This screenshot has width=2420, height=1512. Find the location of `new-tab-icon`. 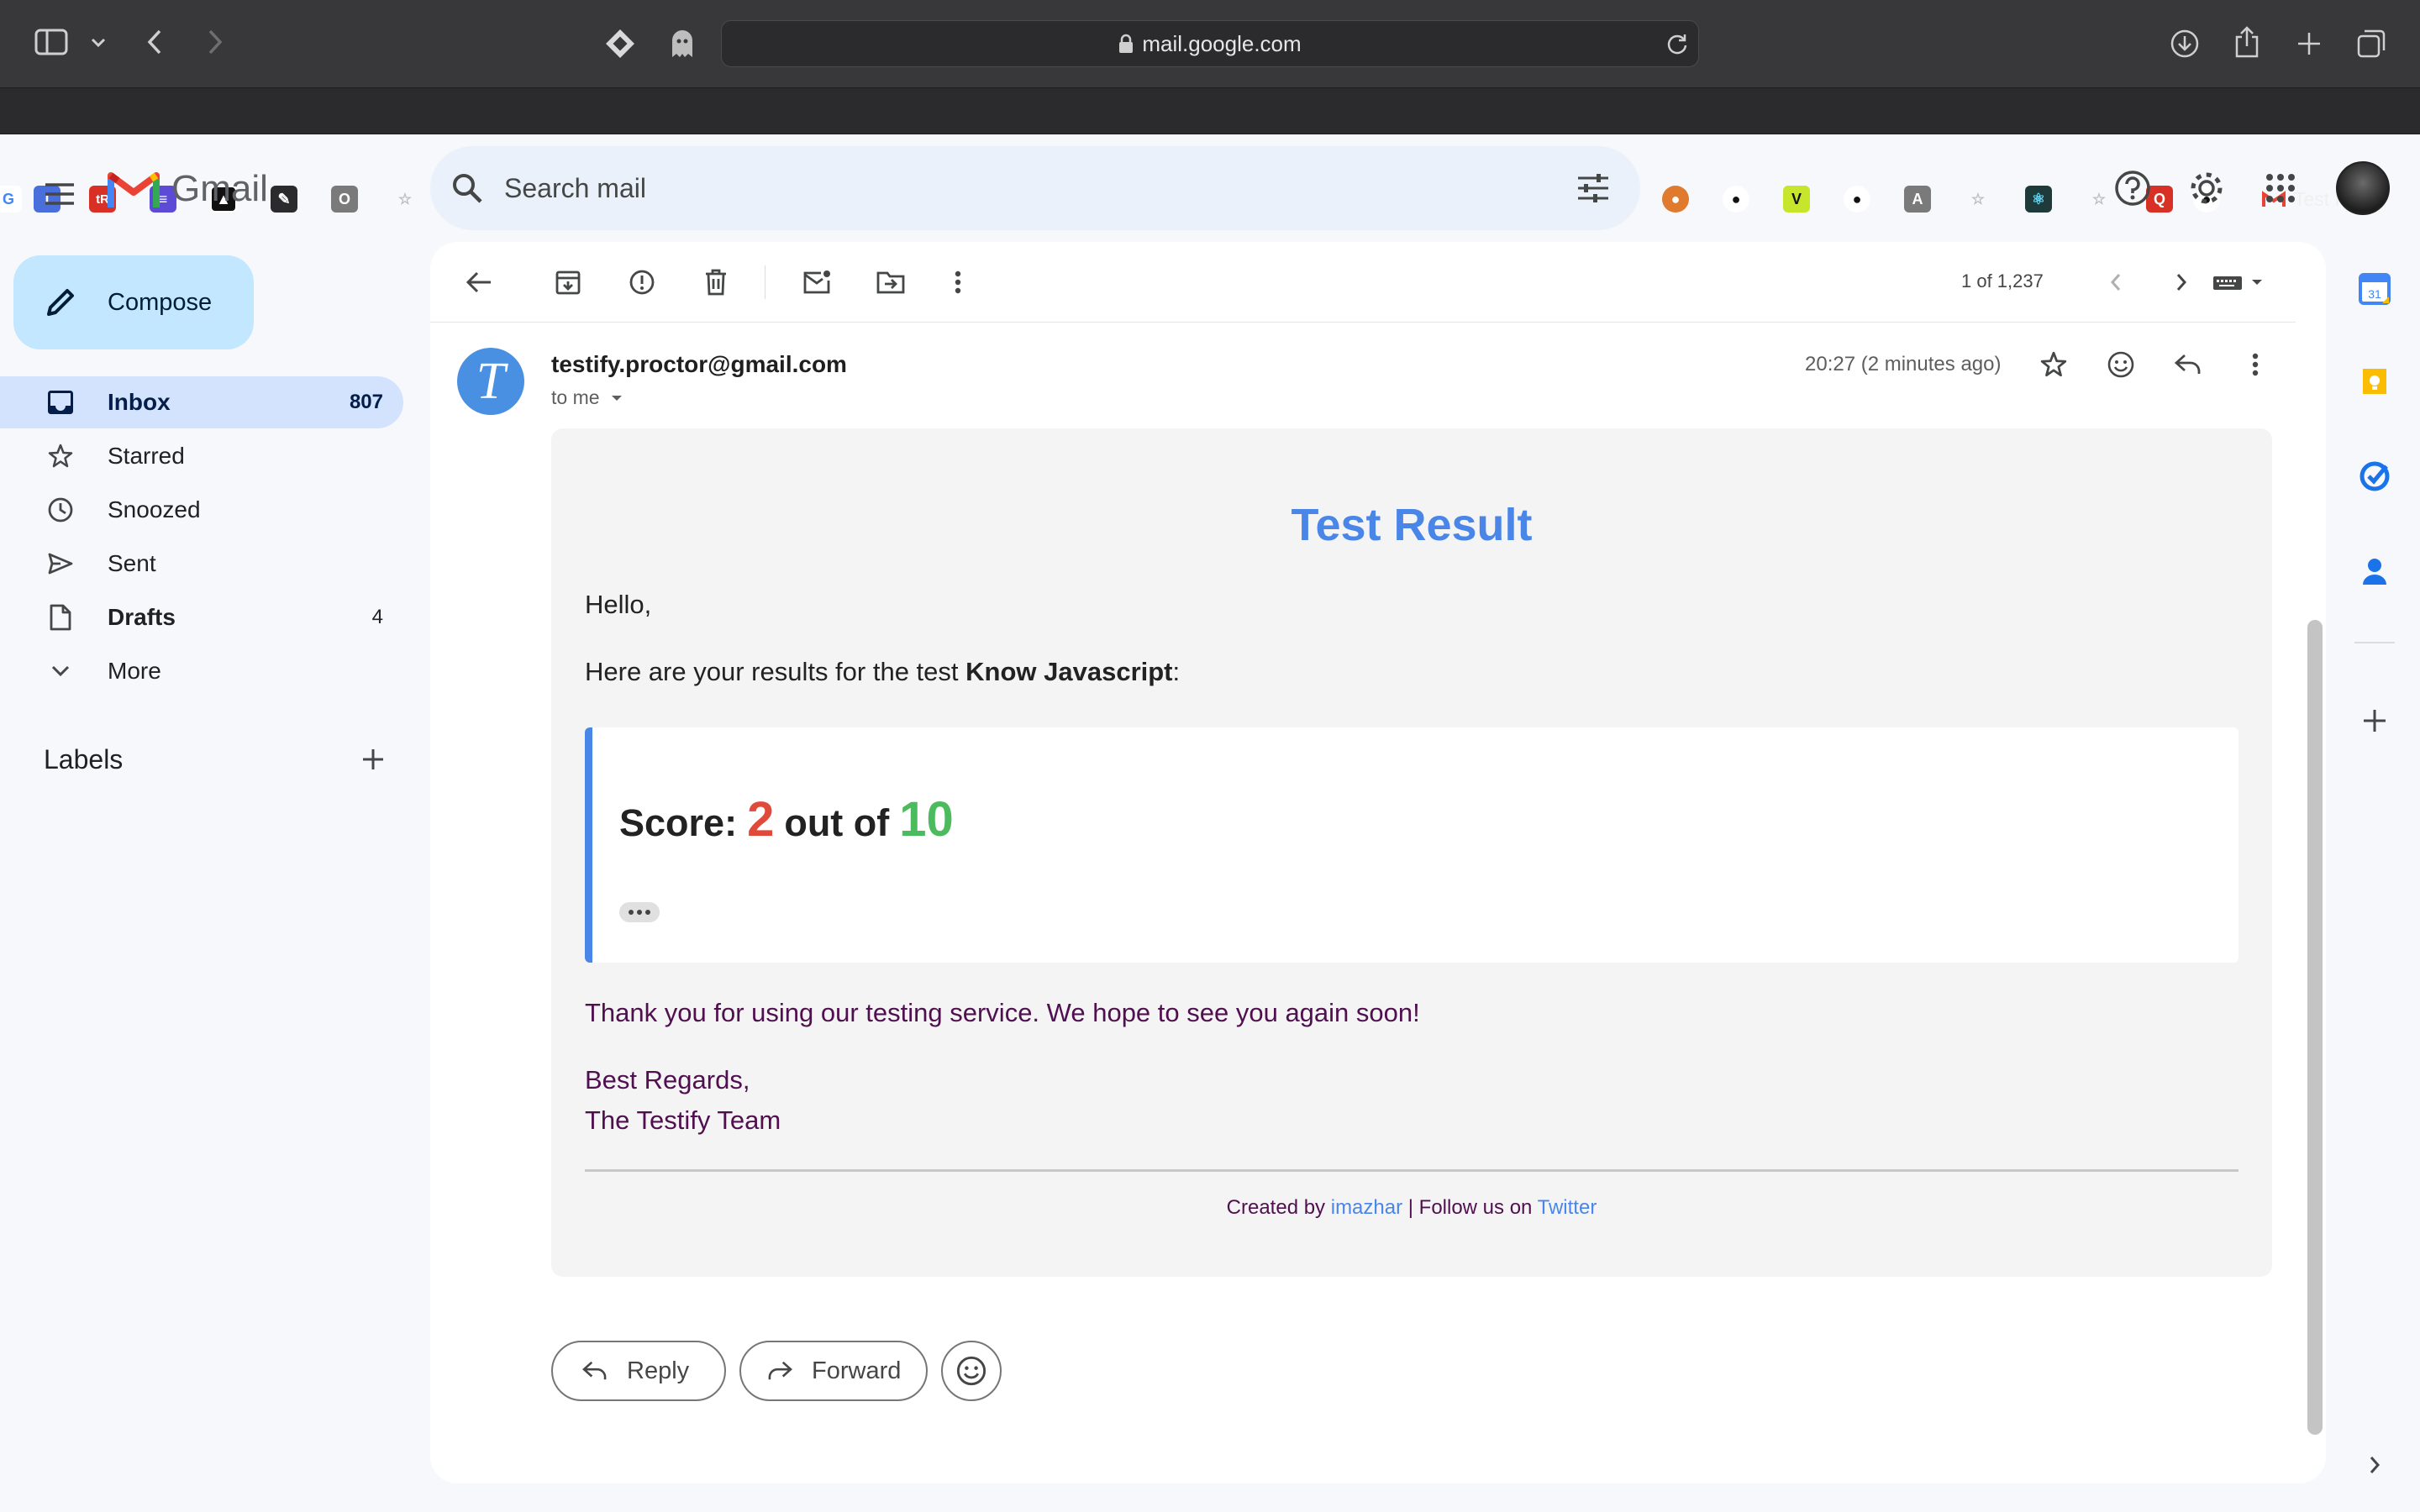

new-tab-icon is located at coordinates (2309, 43).